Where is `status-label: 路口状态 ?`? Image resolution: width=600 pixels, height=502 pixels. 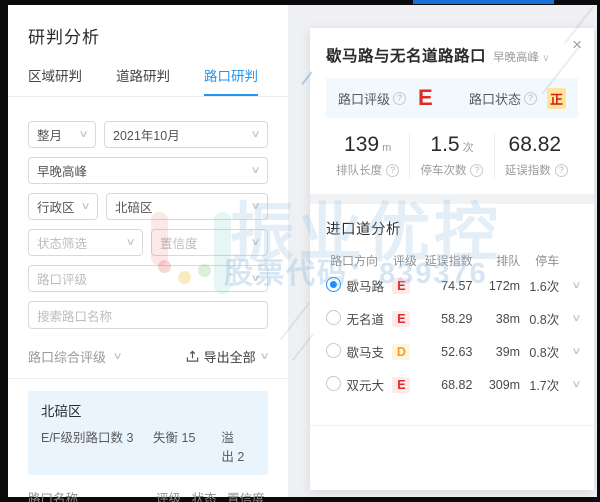
status-label: 路口状态 ? is located at coordinates (503, 98).